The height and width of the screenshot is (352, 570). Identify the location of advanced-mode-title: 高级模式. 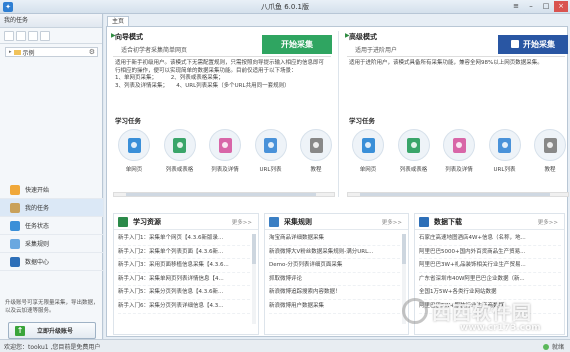
(363, 37).